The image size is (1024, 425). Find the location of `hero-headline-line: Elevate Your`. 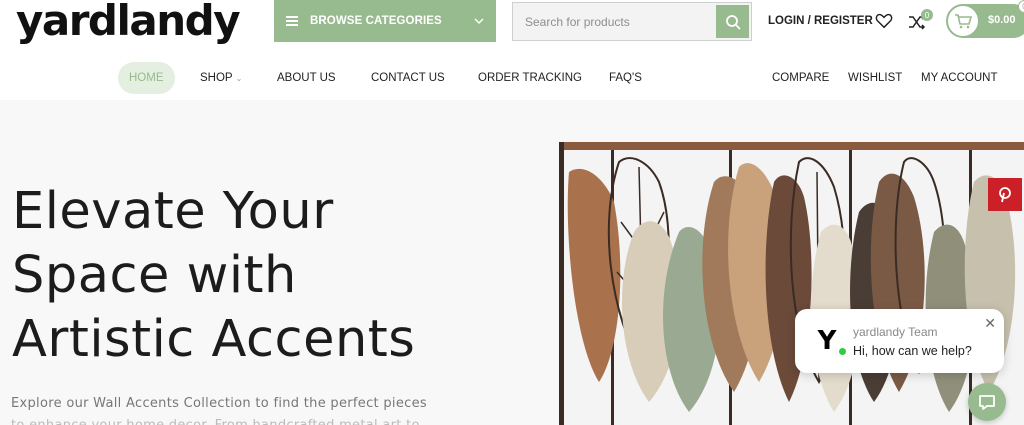

hero-headline-line: Elevate Your is located at coordinates (173, 211).